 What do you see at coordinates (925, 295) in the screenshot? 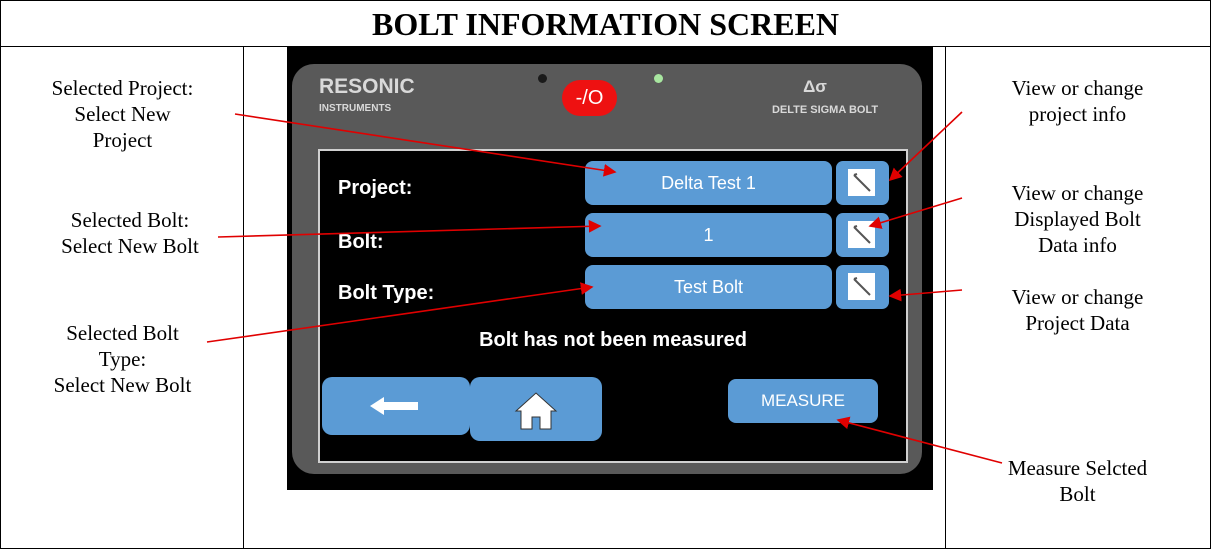
I see `arrow-project-data` at bounding box center [925, 295].